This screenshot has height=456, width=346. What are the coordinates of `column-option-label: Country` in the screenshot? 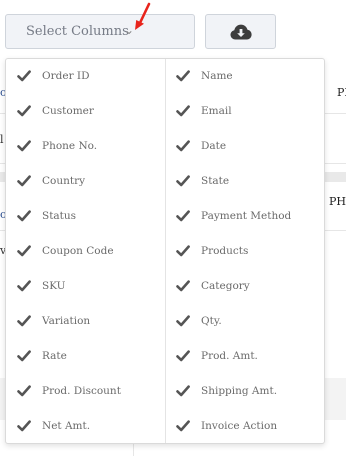 It's located at (64, 181).